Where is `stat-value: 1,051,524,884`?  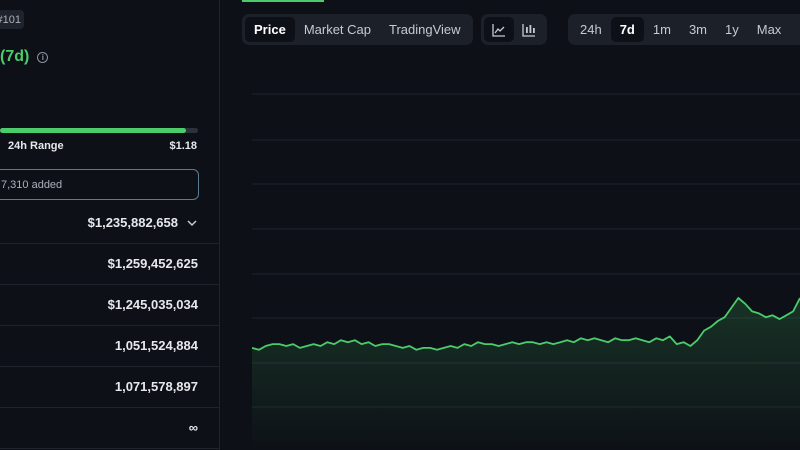 stat-value: 1,051,524,884 is located at coordinates (156, 345).